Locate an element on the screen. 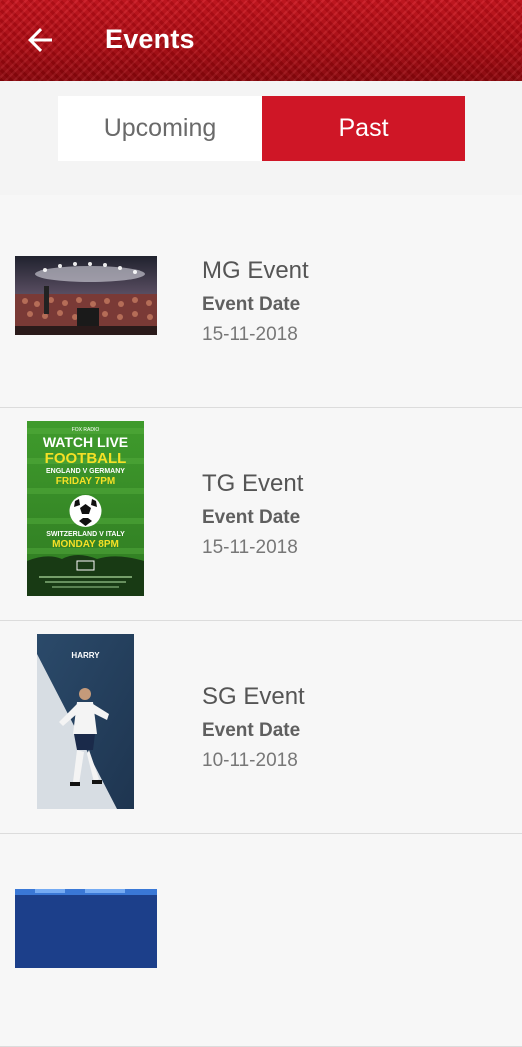 The width and height of the screenshot is (522, 1047). poster-time2: MONDAY 8PM is located at coordinates (85, 544).